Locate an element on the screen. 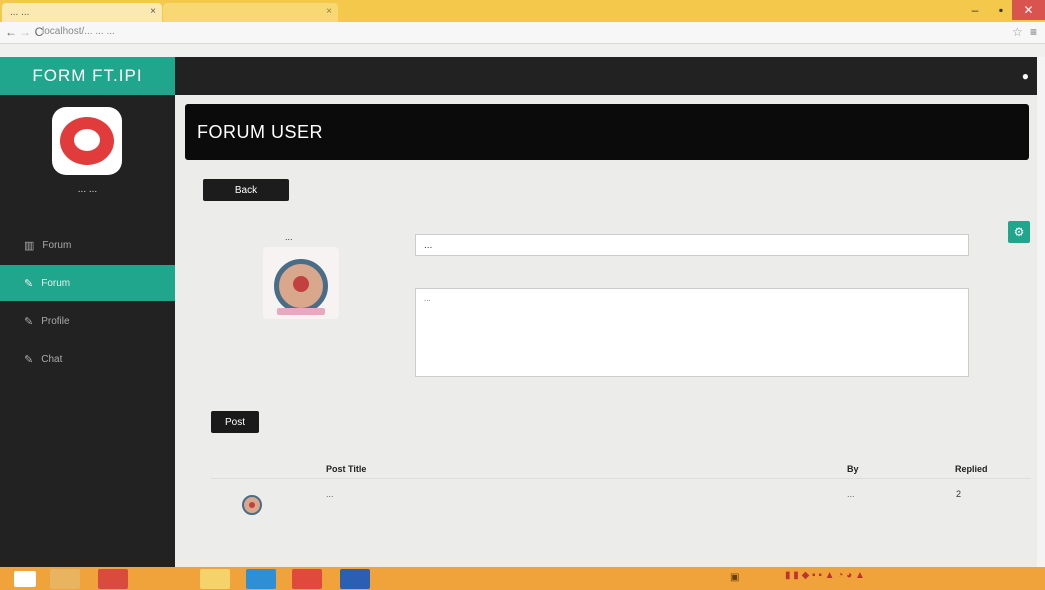 This screenshot has width=1045, height=590. maximize-icon: ▪ is located at coordinates (1001, 10).